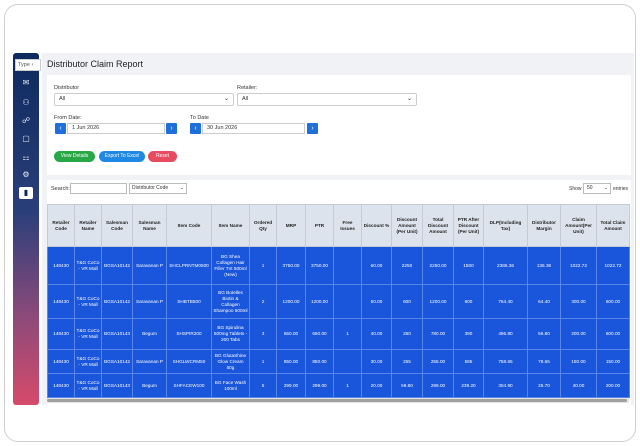 Image resolution: width=640 pixels, height=446 pixels. I want to click on bar-chart-icon: ▮, so click(26, 193).